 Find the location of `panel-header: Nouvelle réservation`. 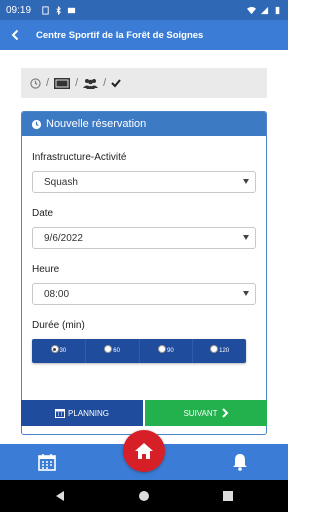

panel-header: Nouvelle réservation is located at coordinates (144, 124).